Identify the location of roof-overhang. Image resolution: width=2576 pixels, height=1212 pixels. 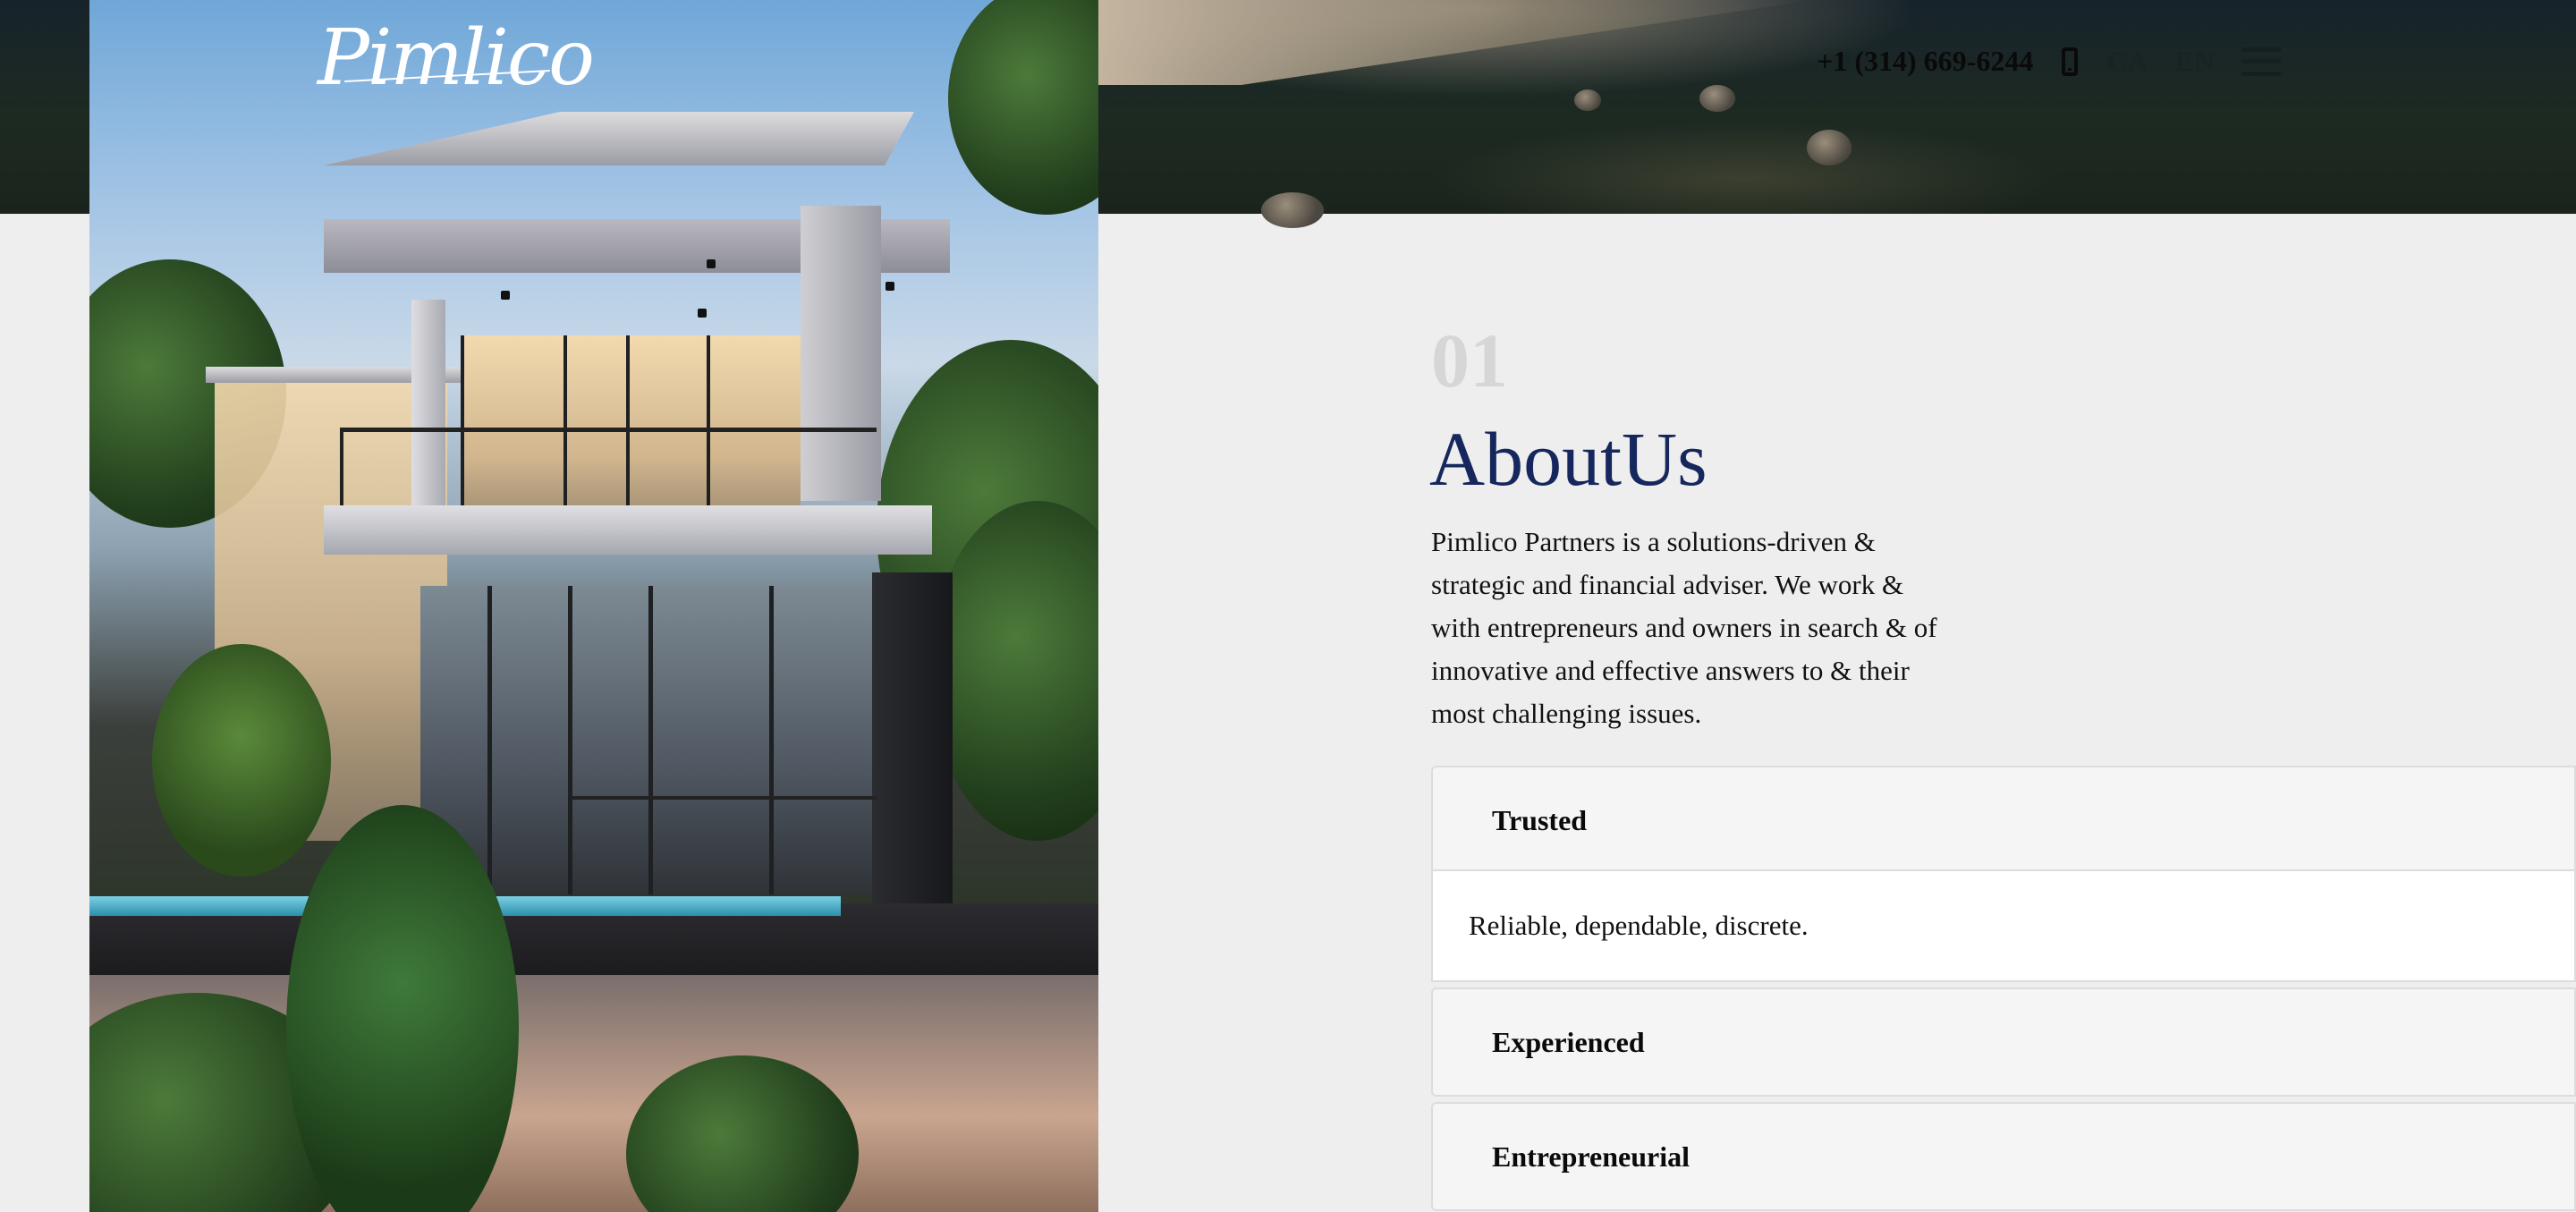
(619, 138).